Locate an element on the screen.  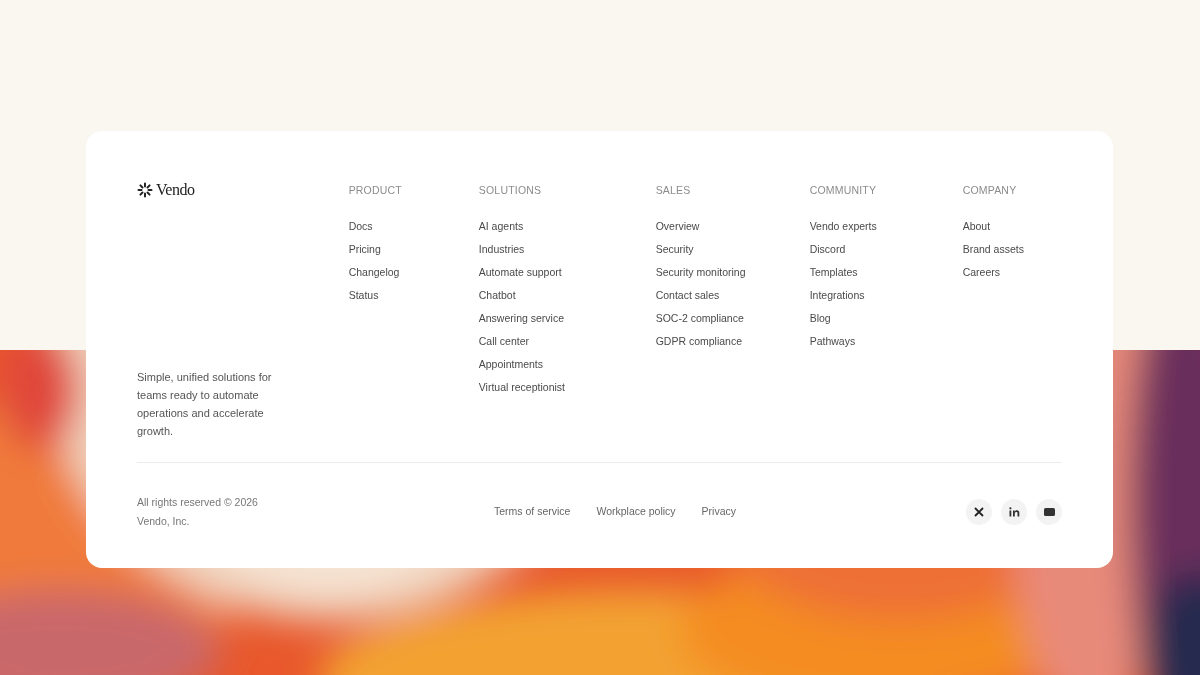
footer-link: Industries is located at coordinates (501, 249).